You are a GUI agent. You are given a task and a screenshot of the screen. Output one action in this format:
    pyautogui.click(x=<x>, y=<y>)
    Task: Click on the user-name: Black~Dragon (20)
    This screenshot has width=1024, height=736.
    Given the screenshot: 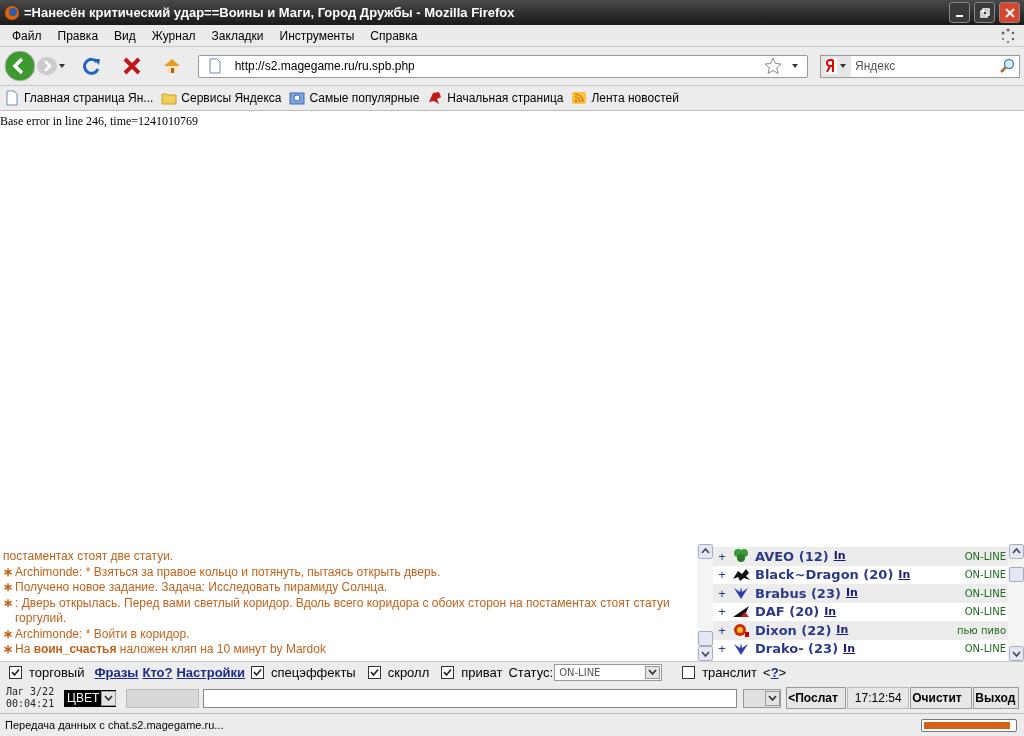 What is the action you would take?
    pyautogui.click(x=824, y=575)
    